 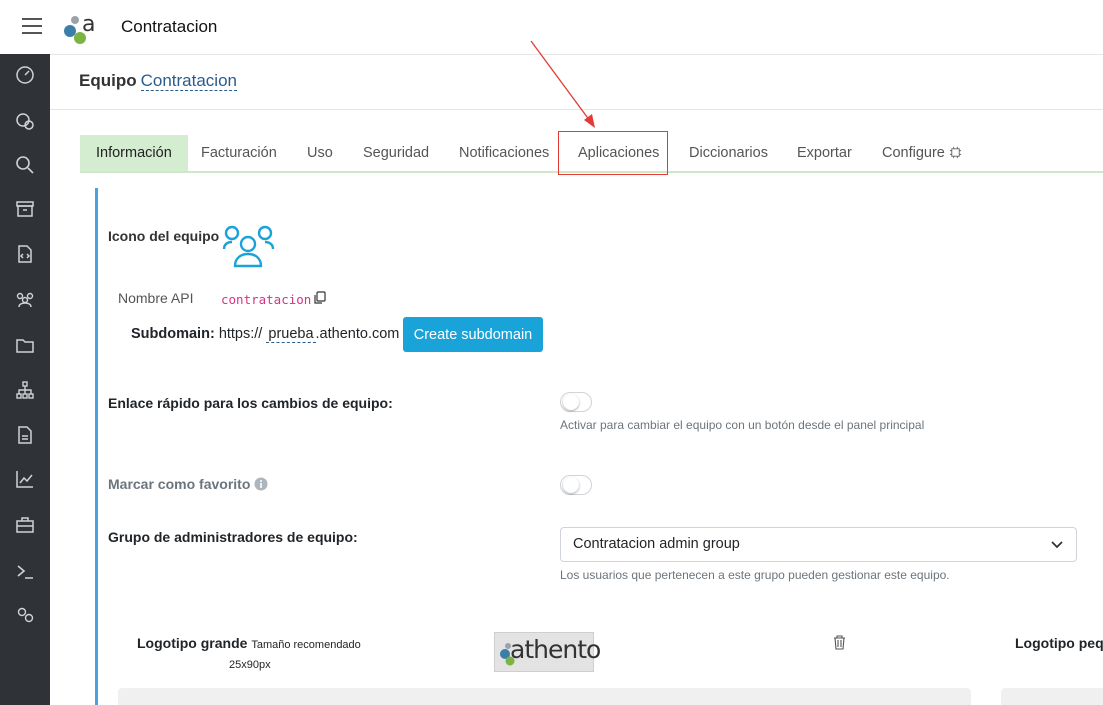 I want to click on admin-group-selected: Contratacion admin group, so click(x=656, y=544).